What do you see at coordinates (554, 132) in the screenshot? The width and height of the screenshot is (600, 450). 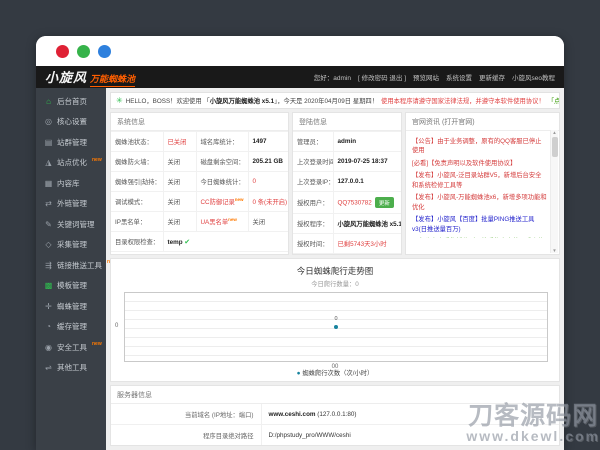 I see `scroll-up-icon: ▲` at bounding box center [554, 132].